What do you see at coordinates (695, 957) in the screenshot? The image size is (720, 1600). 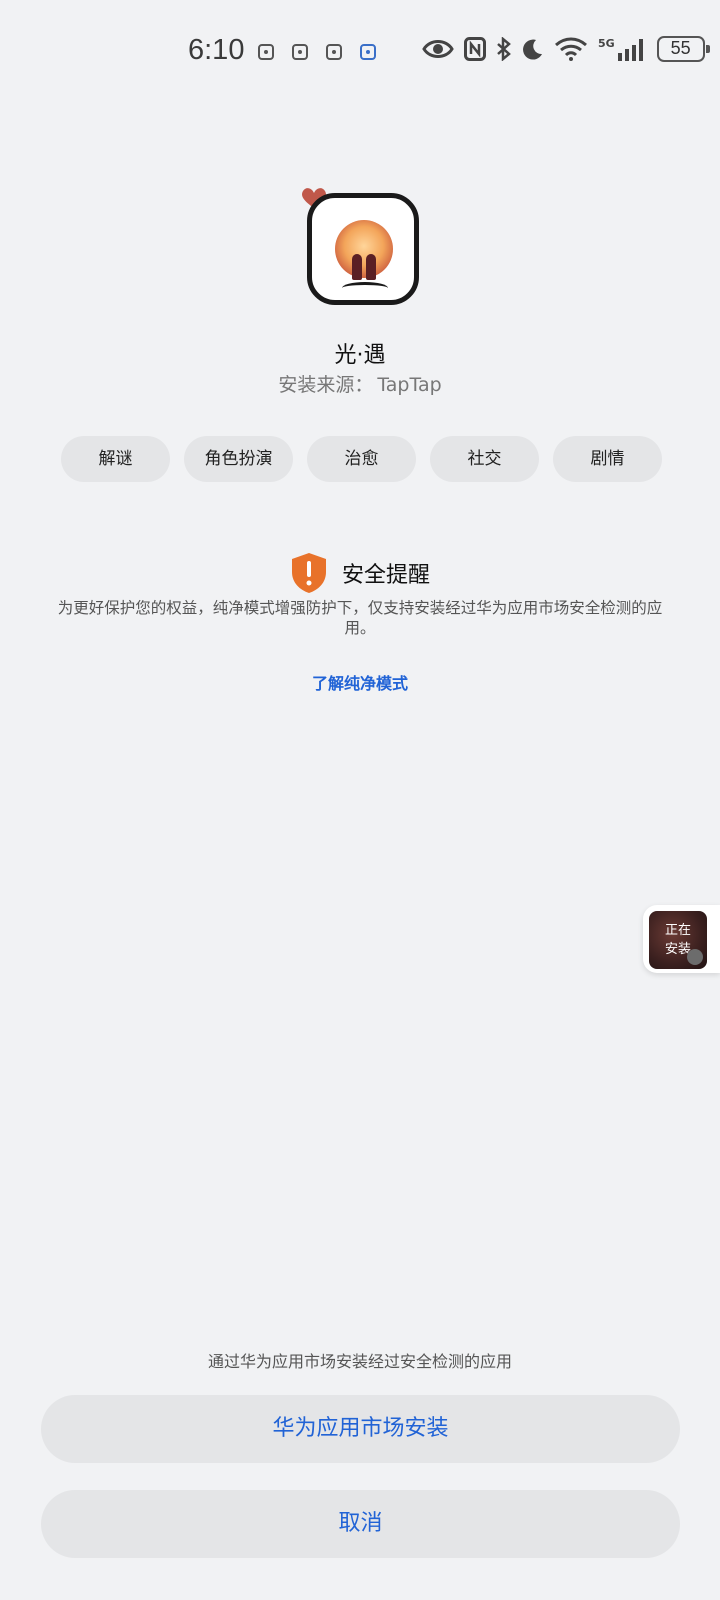 I see `progress-icon` at bounding box center [695, 957].